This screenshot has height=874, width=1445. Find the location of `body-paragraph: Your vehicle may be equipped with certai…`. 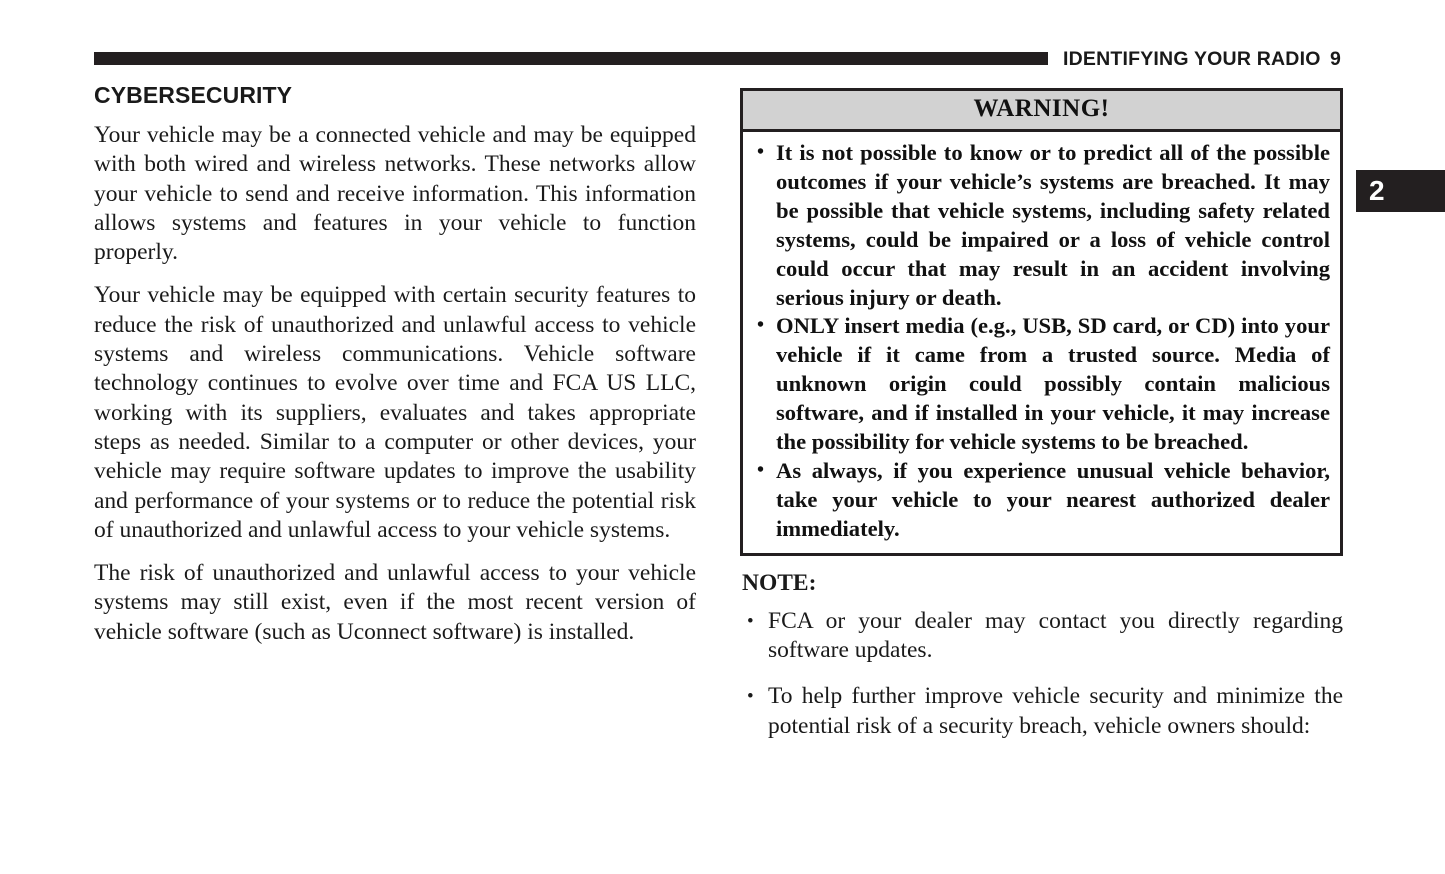

body-paragraph: Your vehicle may be equipped with certai… is located at coordinates (395, 412).